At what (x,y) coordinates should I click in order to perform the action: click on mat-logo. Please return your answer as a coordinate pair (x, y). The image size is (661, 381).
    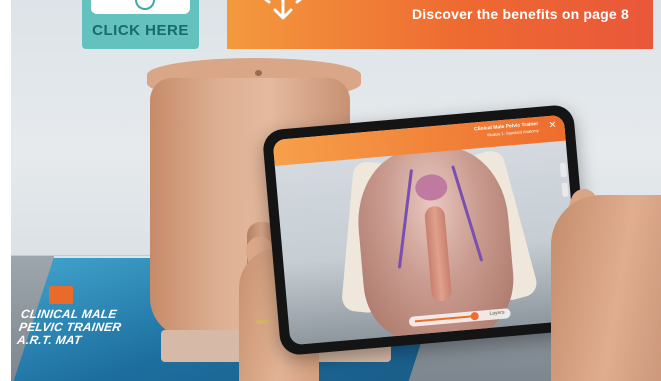
    Looking at the image, I should click on (61, 295).